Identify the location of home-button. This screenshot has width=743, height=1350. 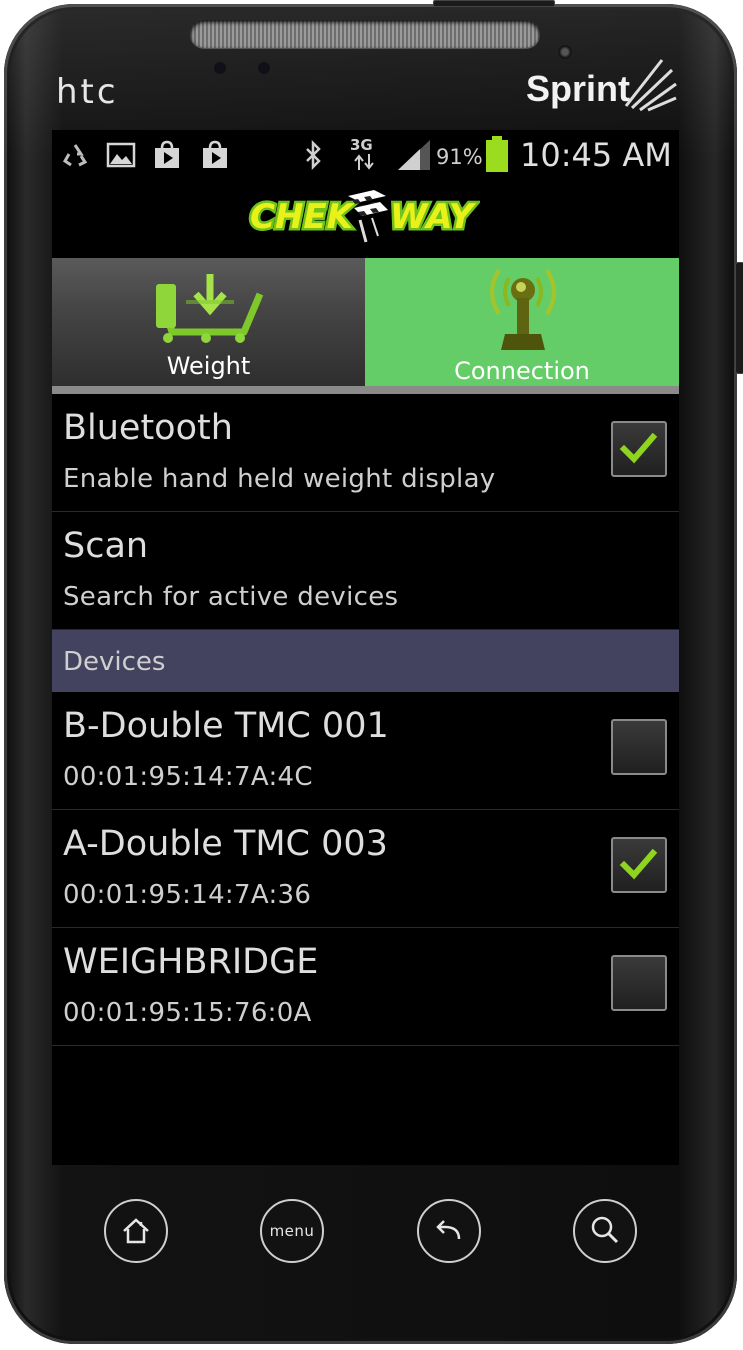
(136, 1231).